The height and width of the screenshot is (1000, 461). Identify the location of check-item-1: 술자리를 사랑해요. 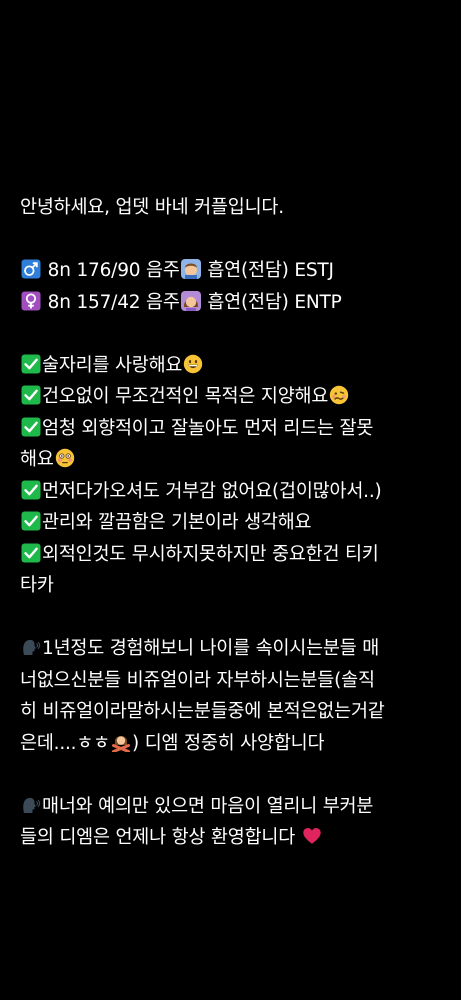
(234, 366).